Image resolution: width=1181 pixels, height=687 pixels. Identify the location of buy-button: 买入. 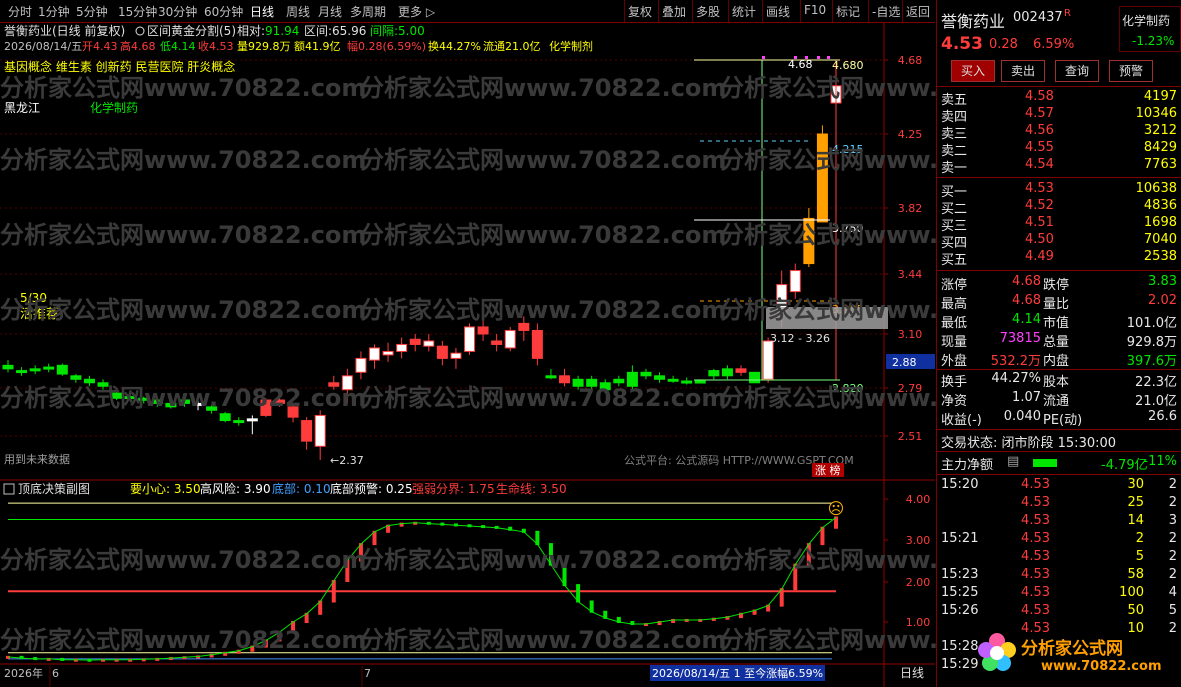
(973, 71).